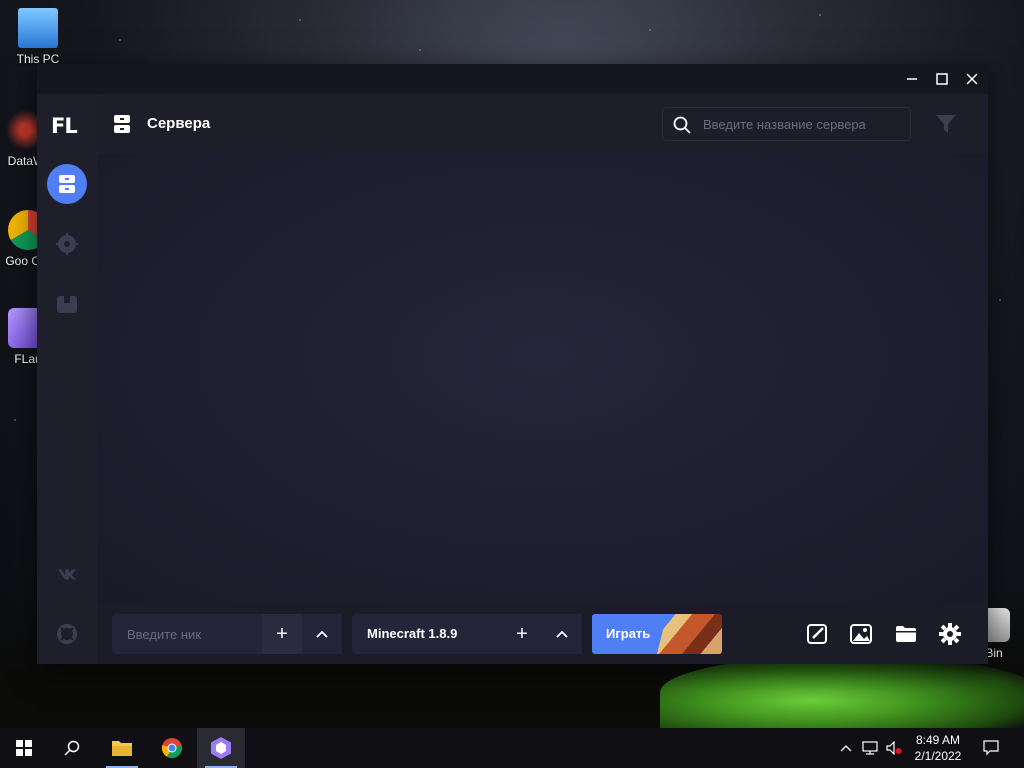 The image size is (1024, 768). I want to click on settings-button, so click(950, 634).